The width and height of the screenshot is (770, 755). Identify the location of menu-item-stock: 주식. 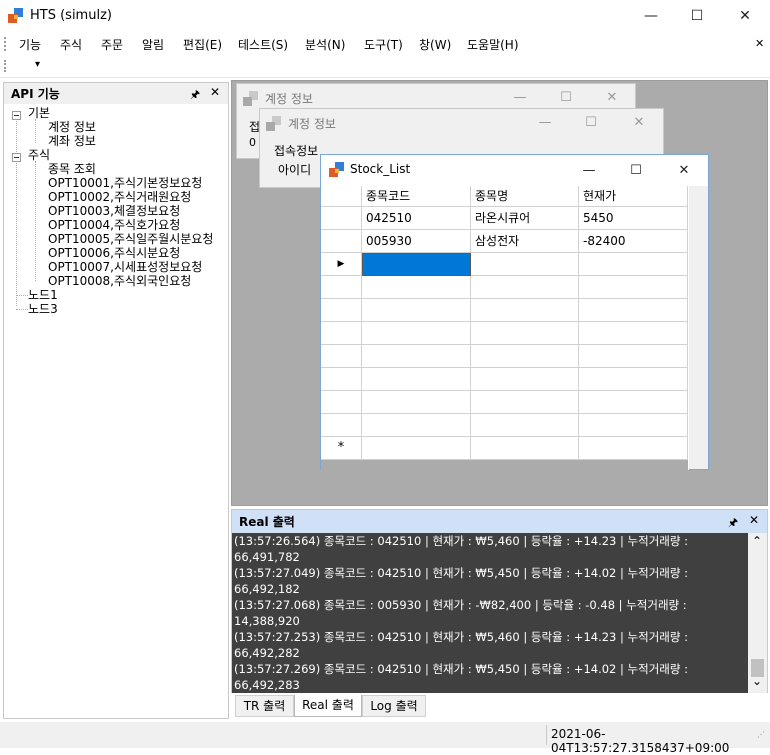
(71, 44).